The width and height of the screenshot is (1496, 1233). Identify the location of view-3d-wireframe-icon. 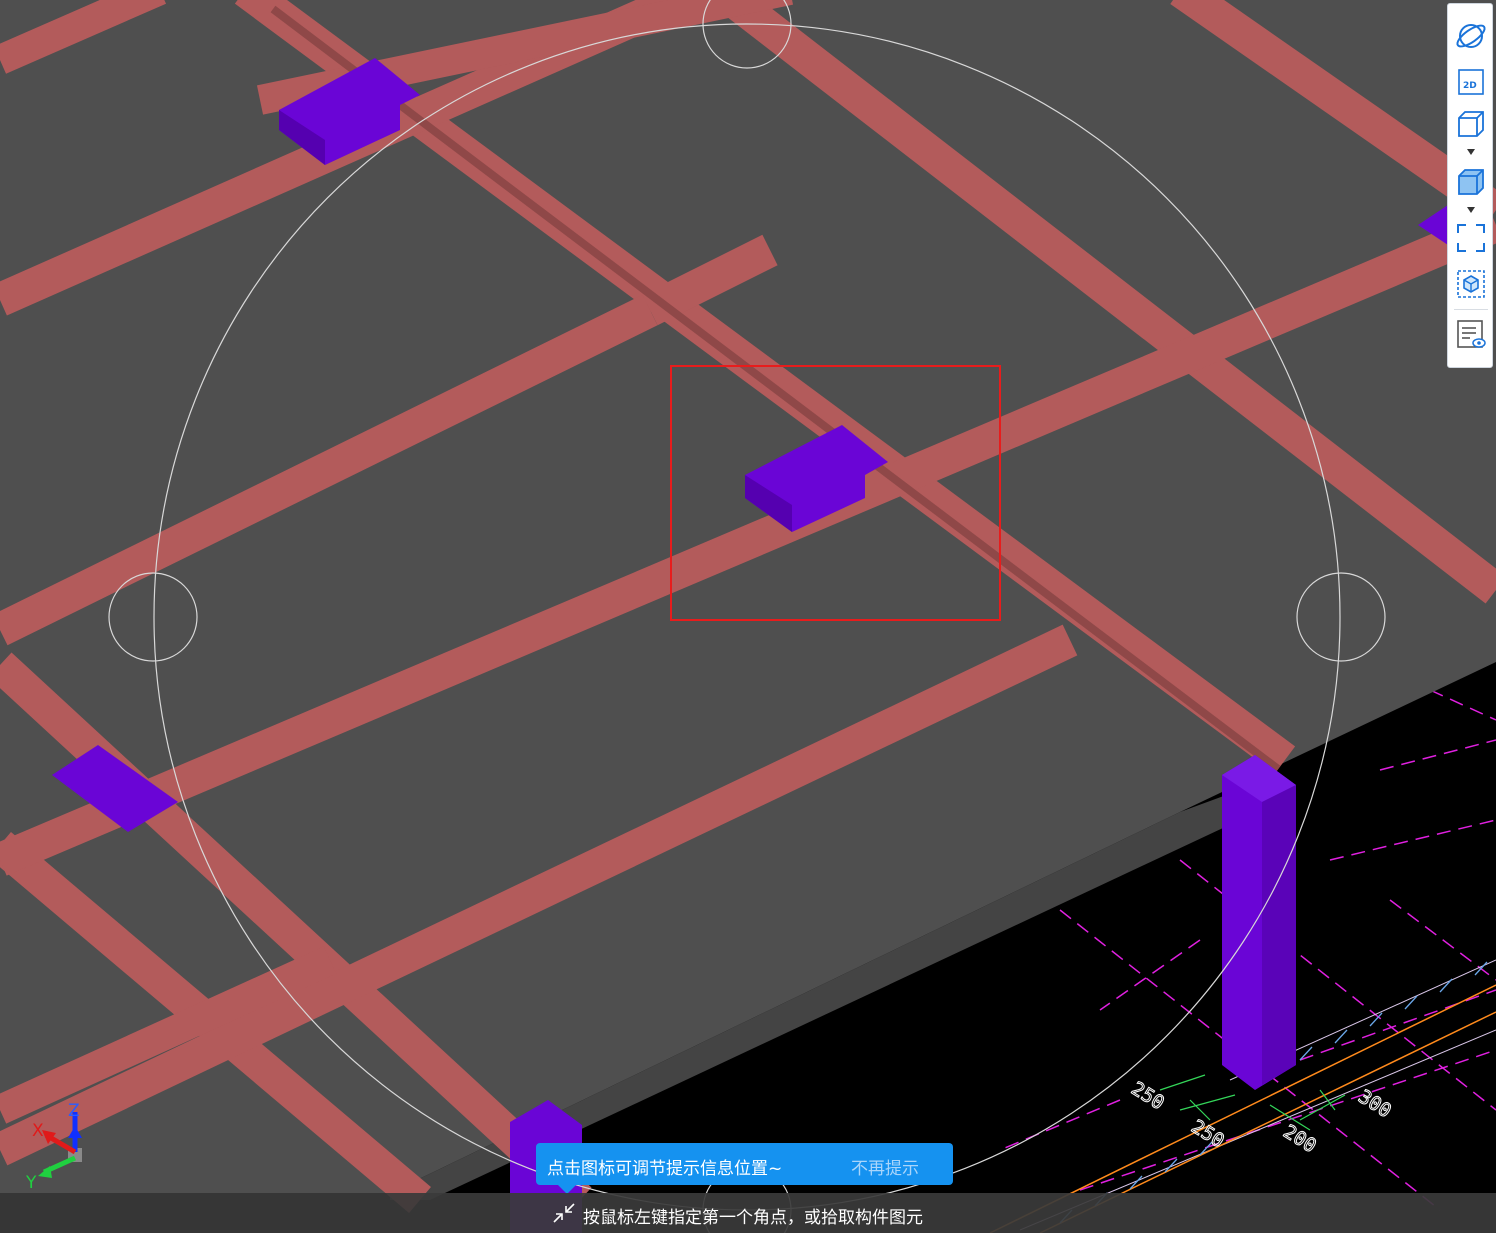
(1471, 124).